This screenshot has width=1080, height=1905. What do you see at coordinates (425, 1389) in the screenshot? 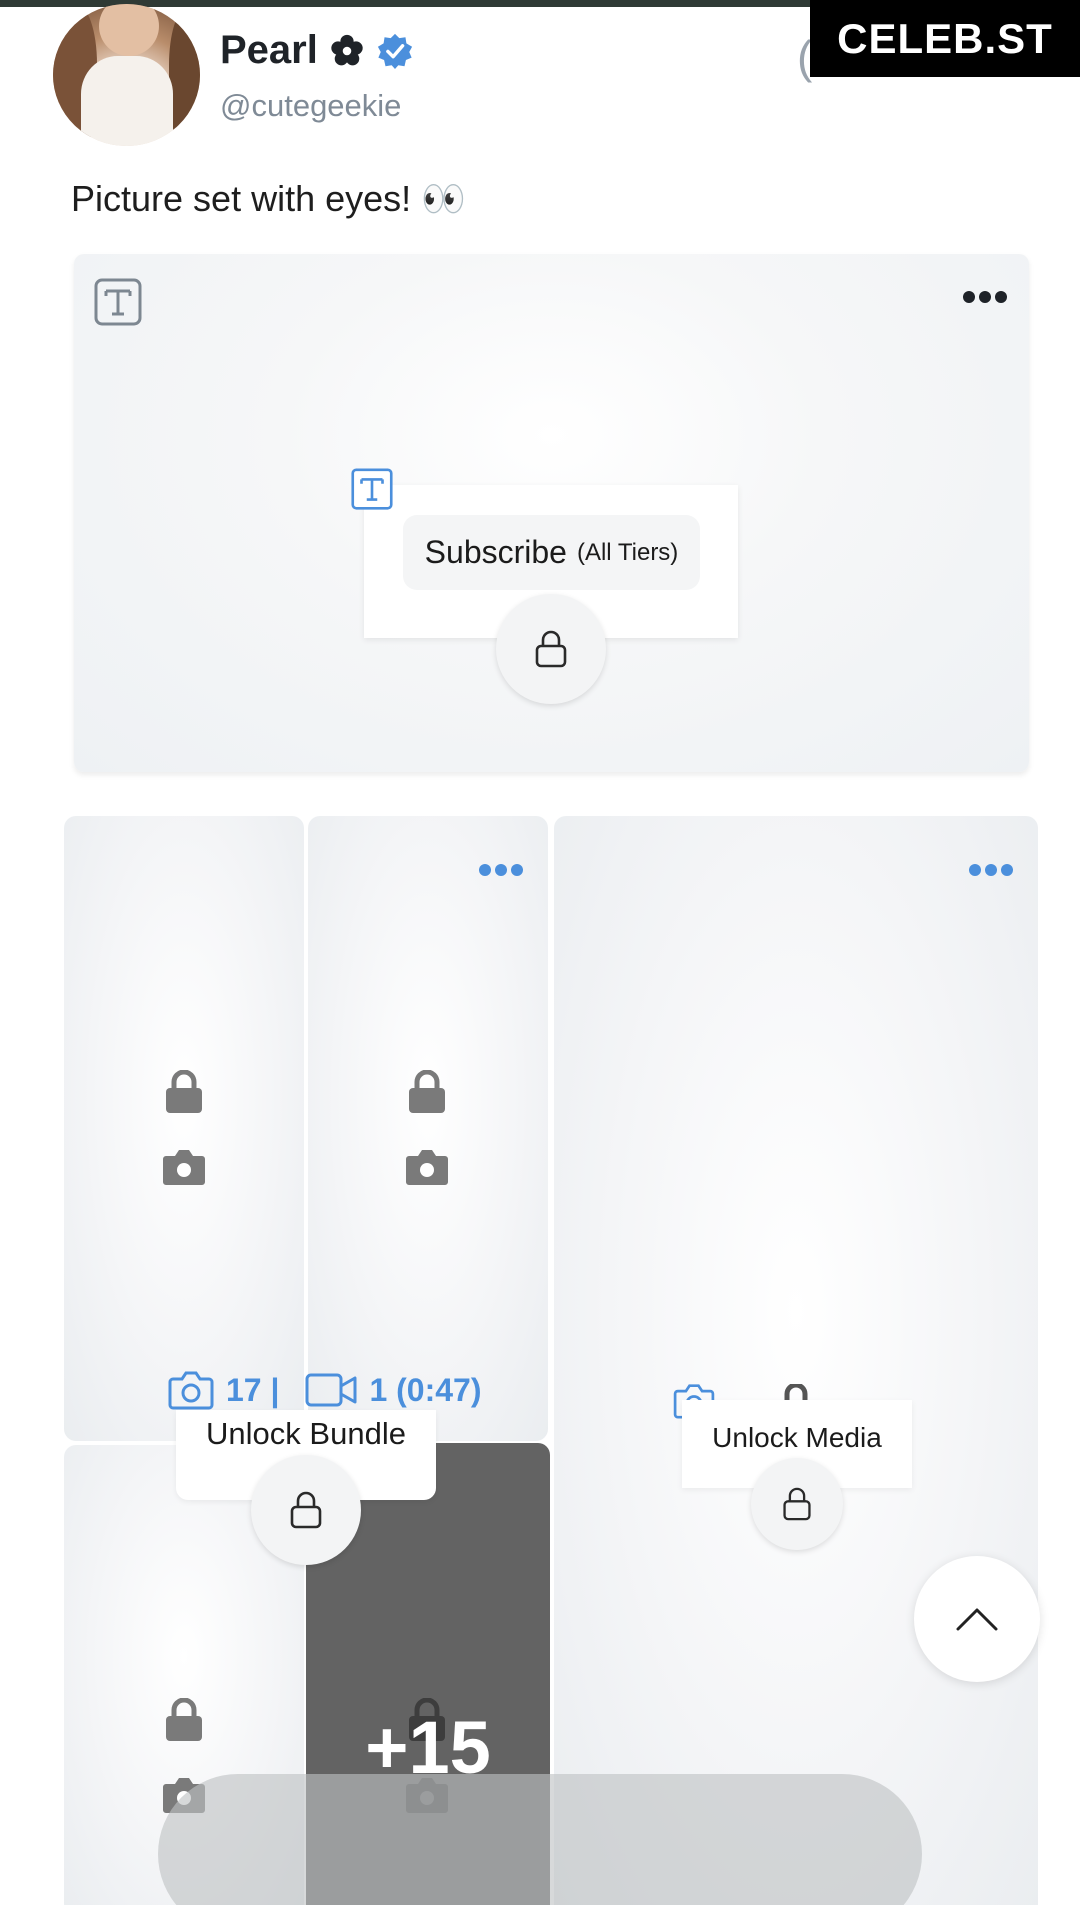
I see `video-count: 1 (0:47)` at bounding box center [425, 1389].